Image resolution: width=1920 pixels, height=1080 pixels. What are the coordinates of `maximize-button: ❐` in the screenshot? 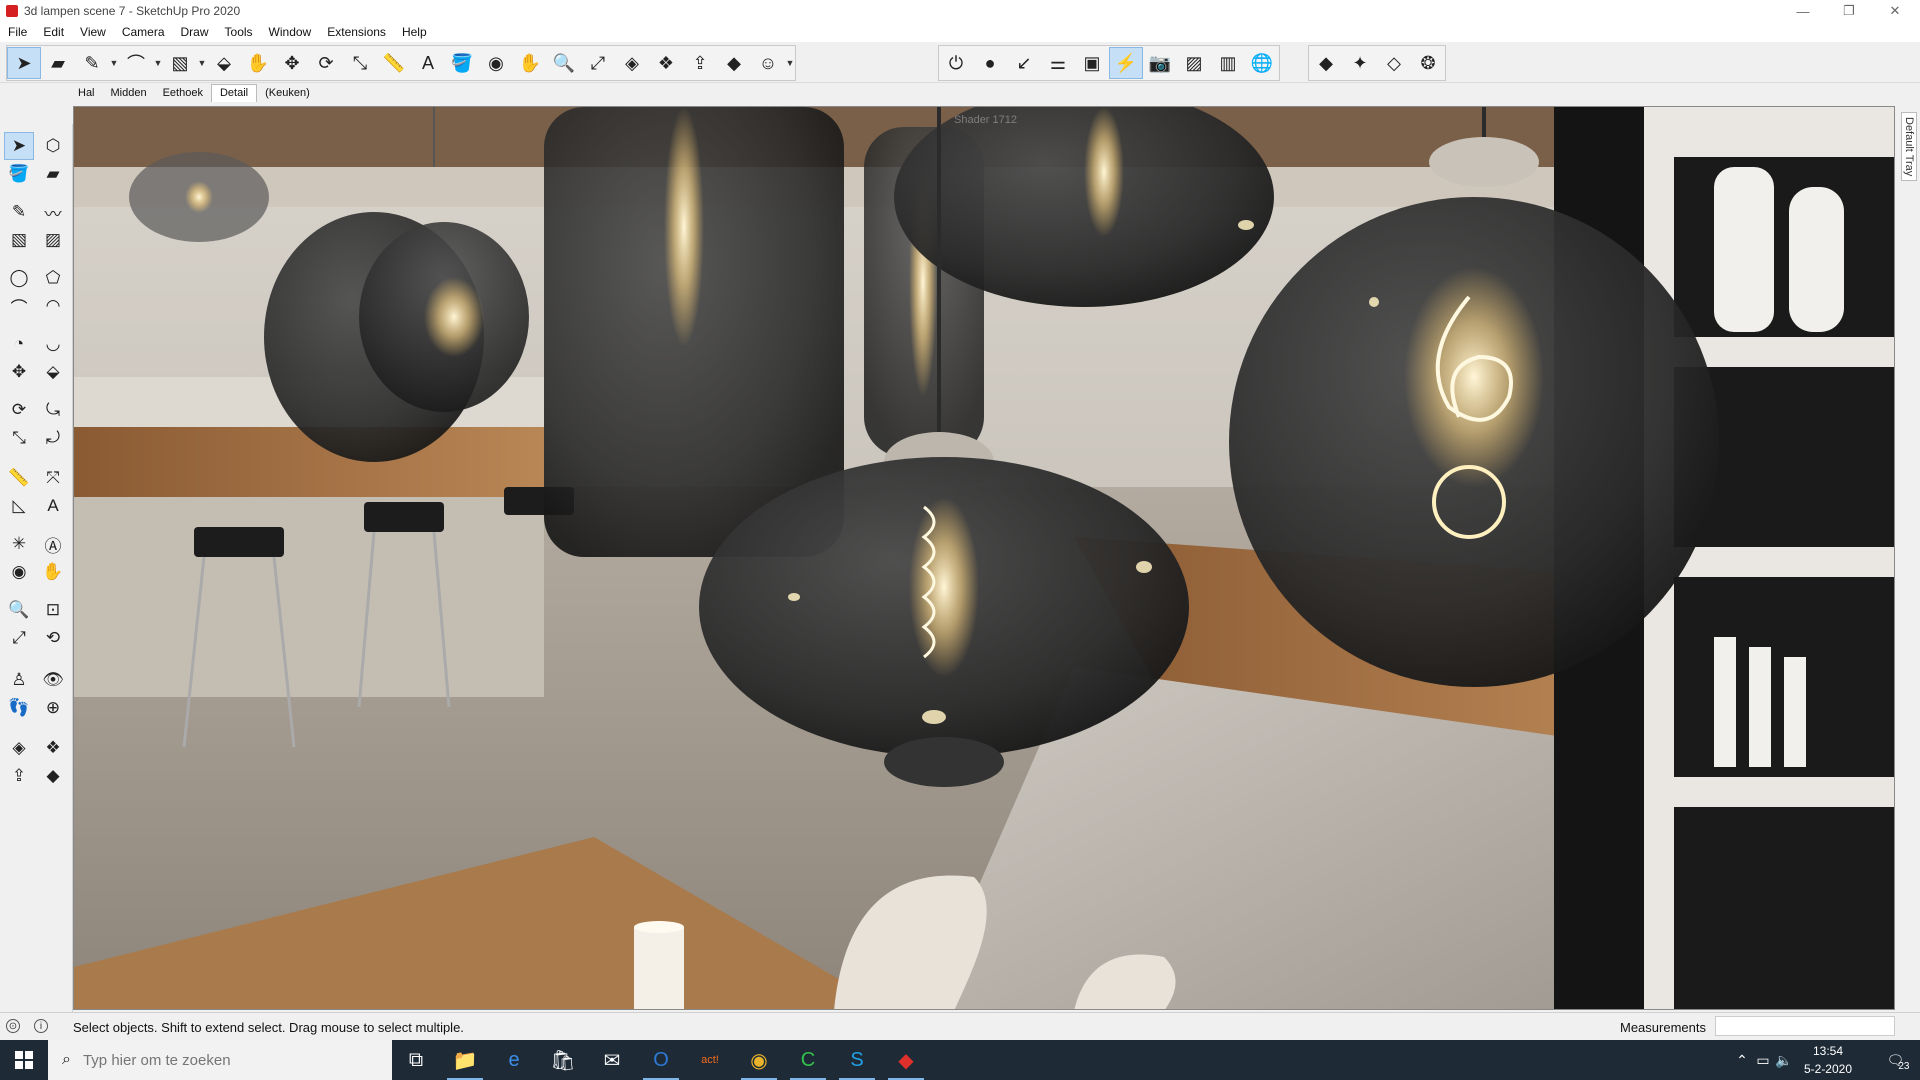 It's located at (1849, 11).